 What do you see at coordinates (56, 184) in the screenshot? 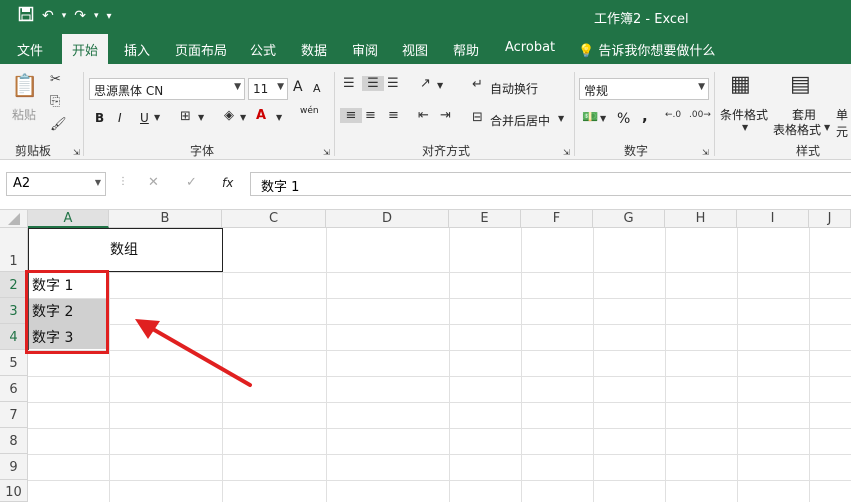
I see `name-box: A2 ▼` at bounding box center [56, 184].